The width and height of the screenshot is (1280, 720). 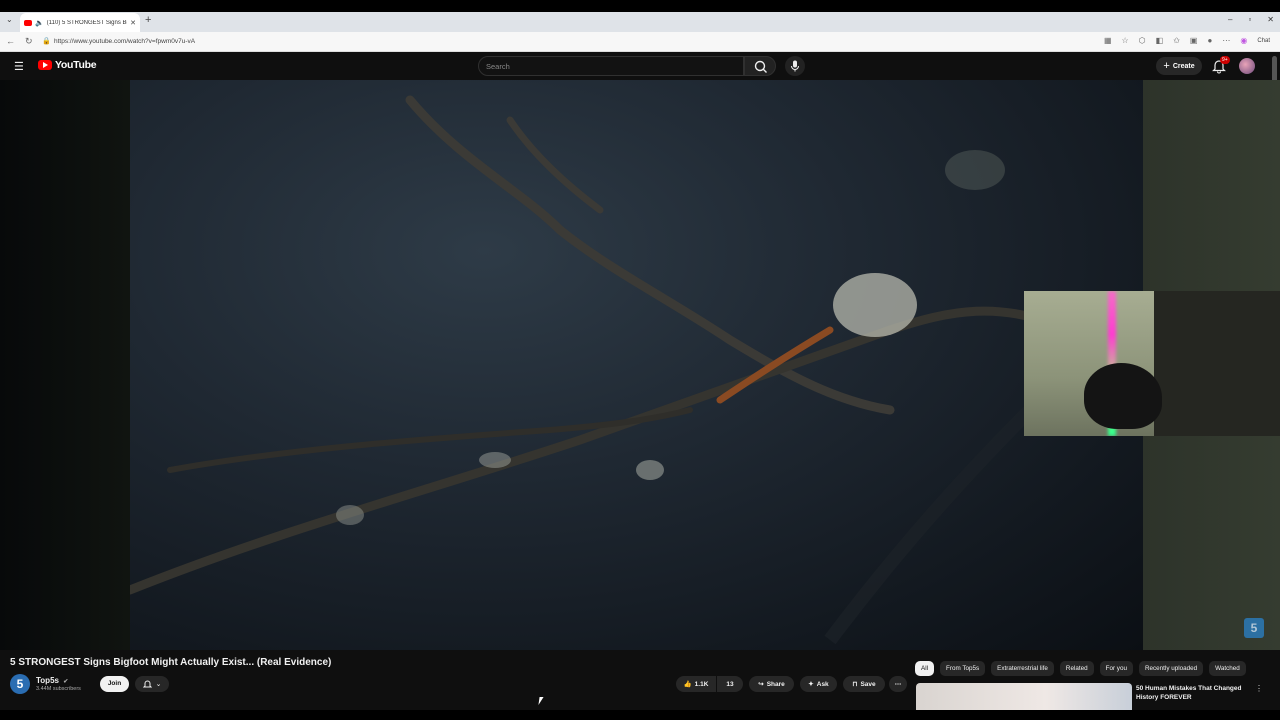 What do you see at coordinates (46, 41) in the screenshot?
I see `site-info-icon: 🔒` at bounding box center [46, 41].